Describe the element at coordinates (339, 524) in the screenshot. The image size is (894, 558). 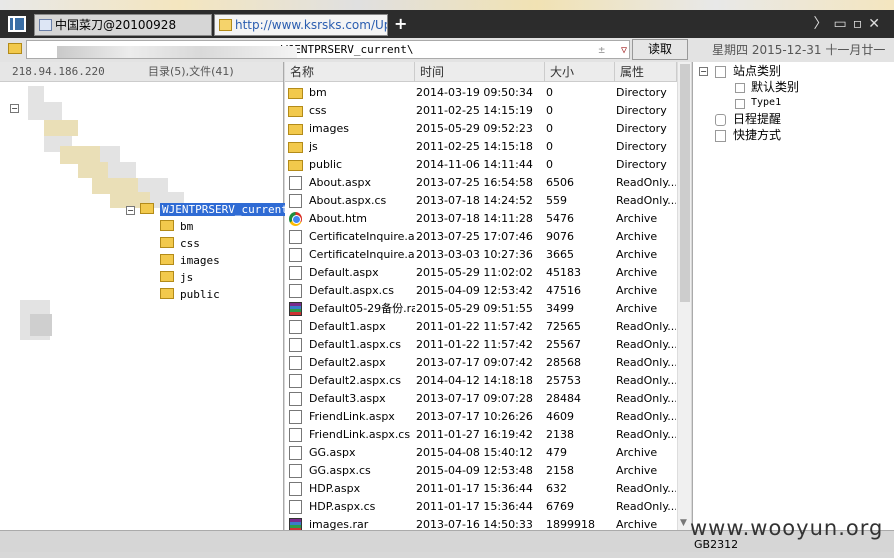
I see `file-name: images.rar` at that location.